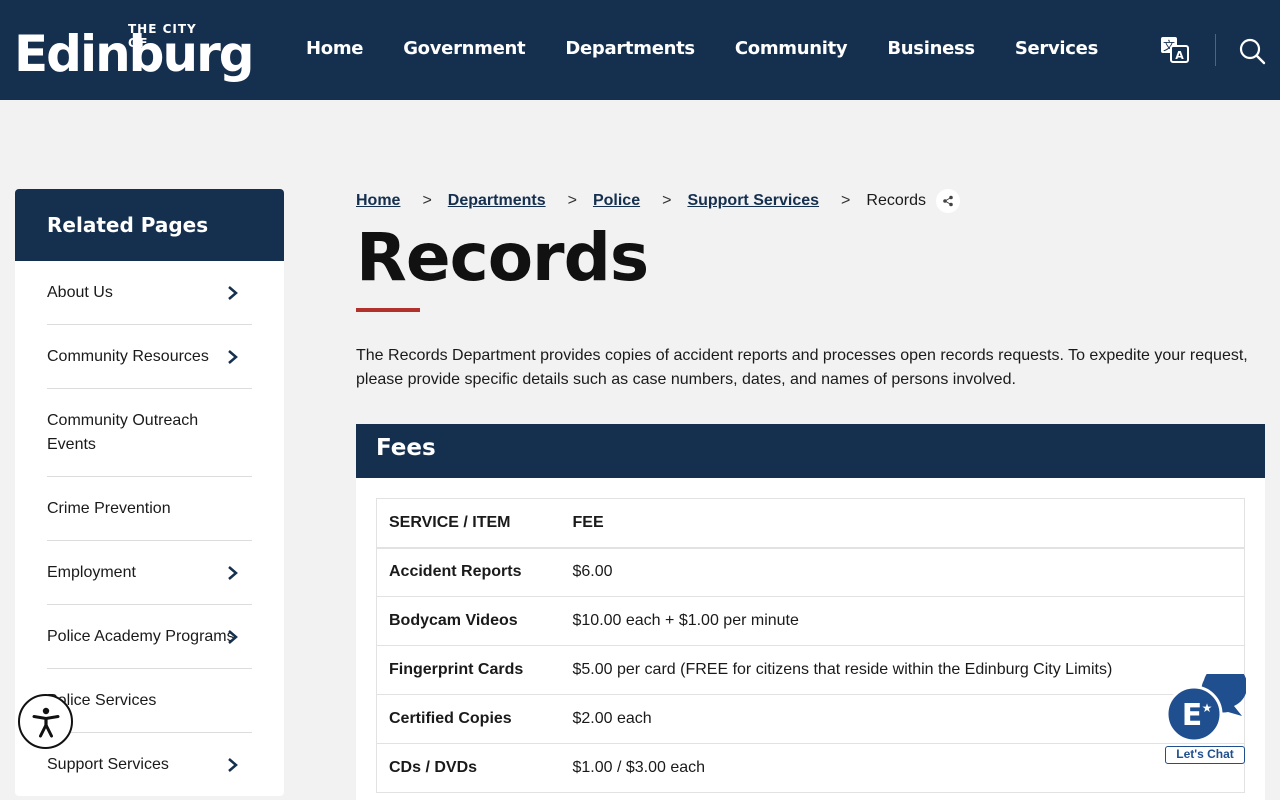  Describe the element at coordinates (902, 768) in the screenshot. I see `fee-cell: $1.00 / $3.00 each` at that location.